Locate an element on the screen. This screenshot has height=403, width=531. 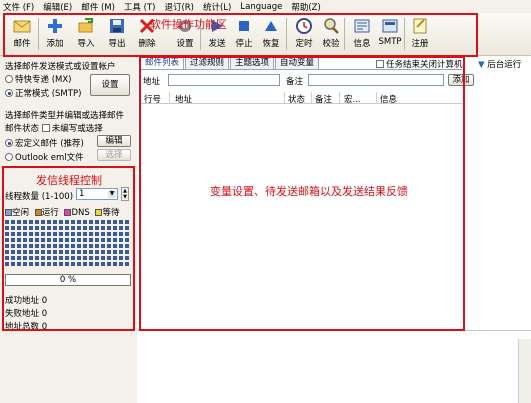
settings-button: 设置 is located at coordinates (110, 85).